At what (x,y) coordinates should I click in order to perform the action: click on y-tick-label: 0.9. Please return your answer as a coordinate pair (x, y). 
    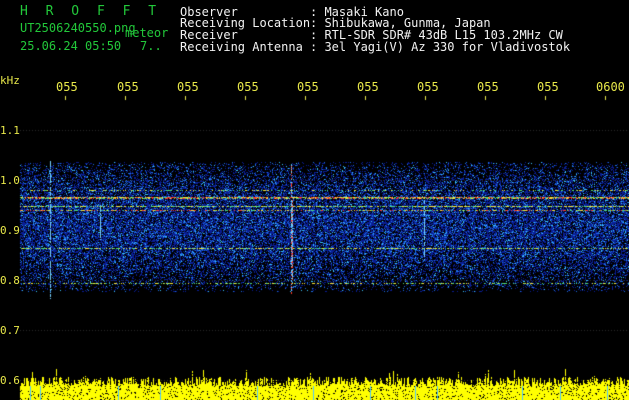
    Looking at the image, I should click on (10, 230).